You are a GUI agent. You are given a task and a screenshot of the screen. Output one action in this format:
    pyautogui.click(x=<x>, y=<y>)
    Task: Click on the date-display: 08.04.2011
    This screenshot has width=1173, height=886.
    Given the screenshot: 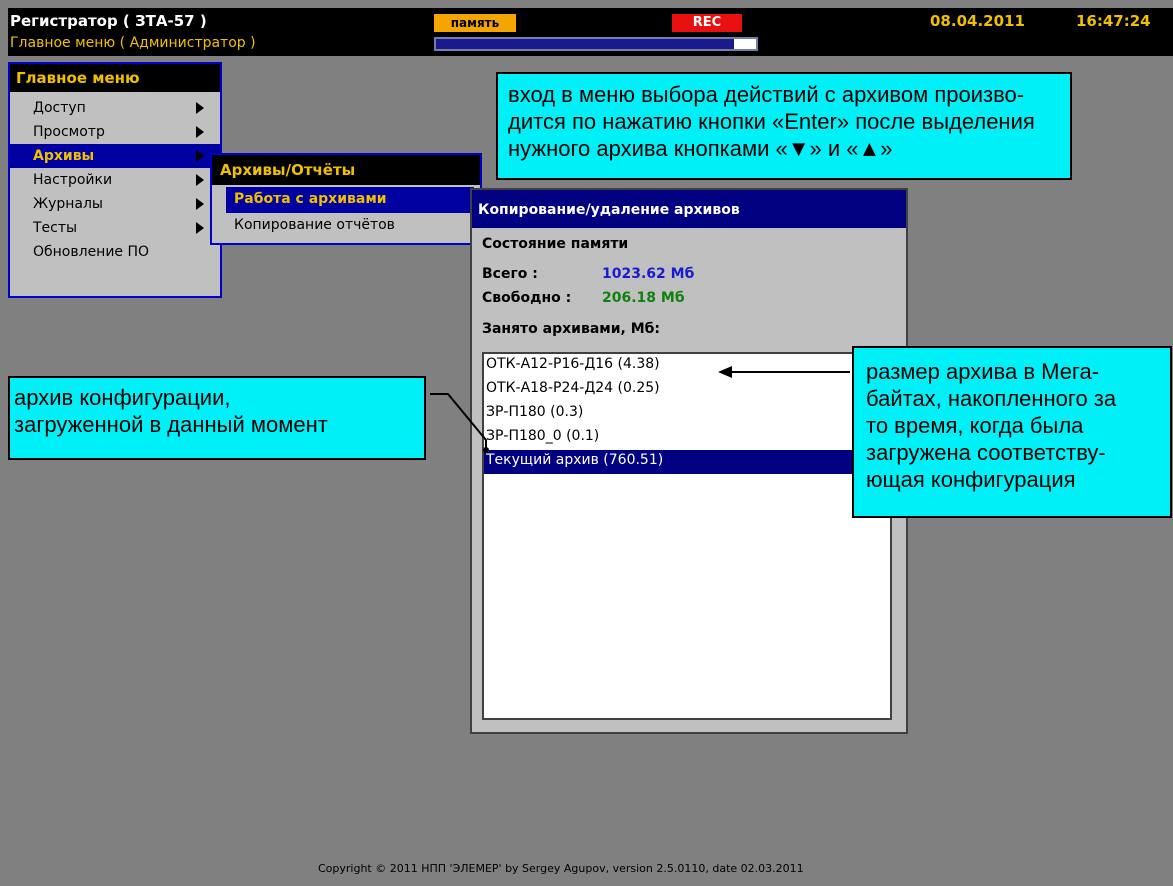 What is the action you would take?
    pyautogui.click(x=977, y=21)
    